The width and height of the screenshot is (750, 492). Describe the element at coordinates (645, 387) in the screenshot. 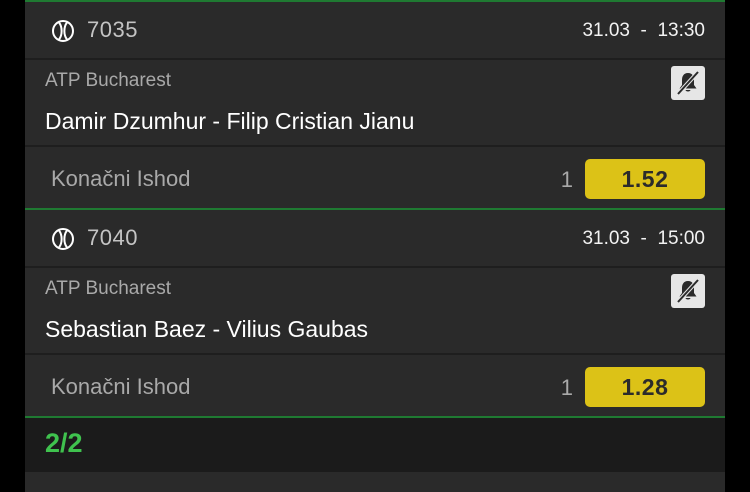

I see `odds-button: 1.28` at that location.